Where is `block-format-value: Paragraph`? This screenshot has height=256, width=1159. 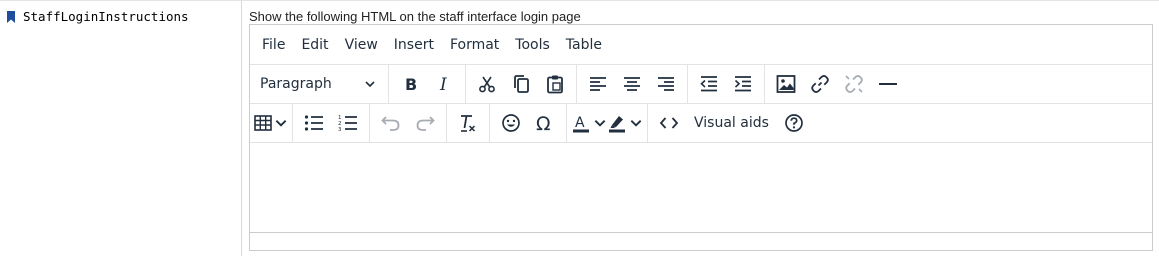 block-format-value: Paragraph is located at coordinates (296, 84).